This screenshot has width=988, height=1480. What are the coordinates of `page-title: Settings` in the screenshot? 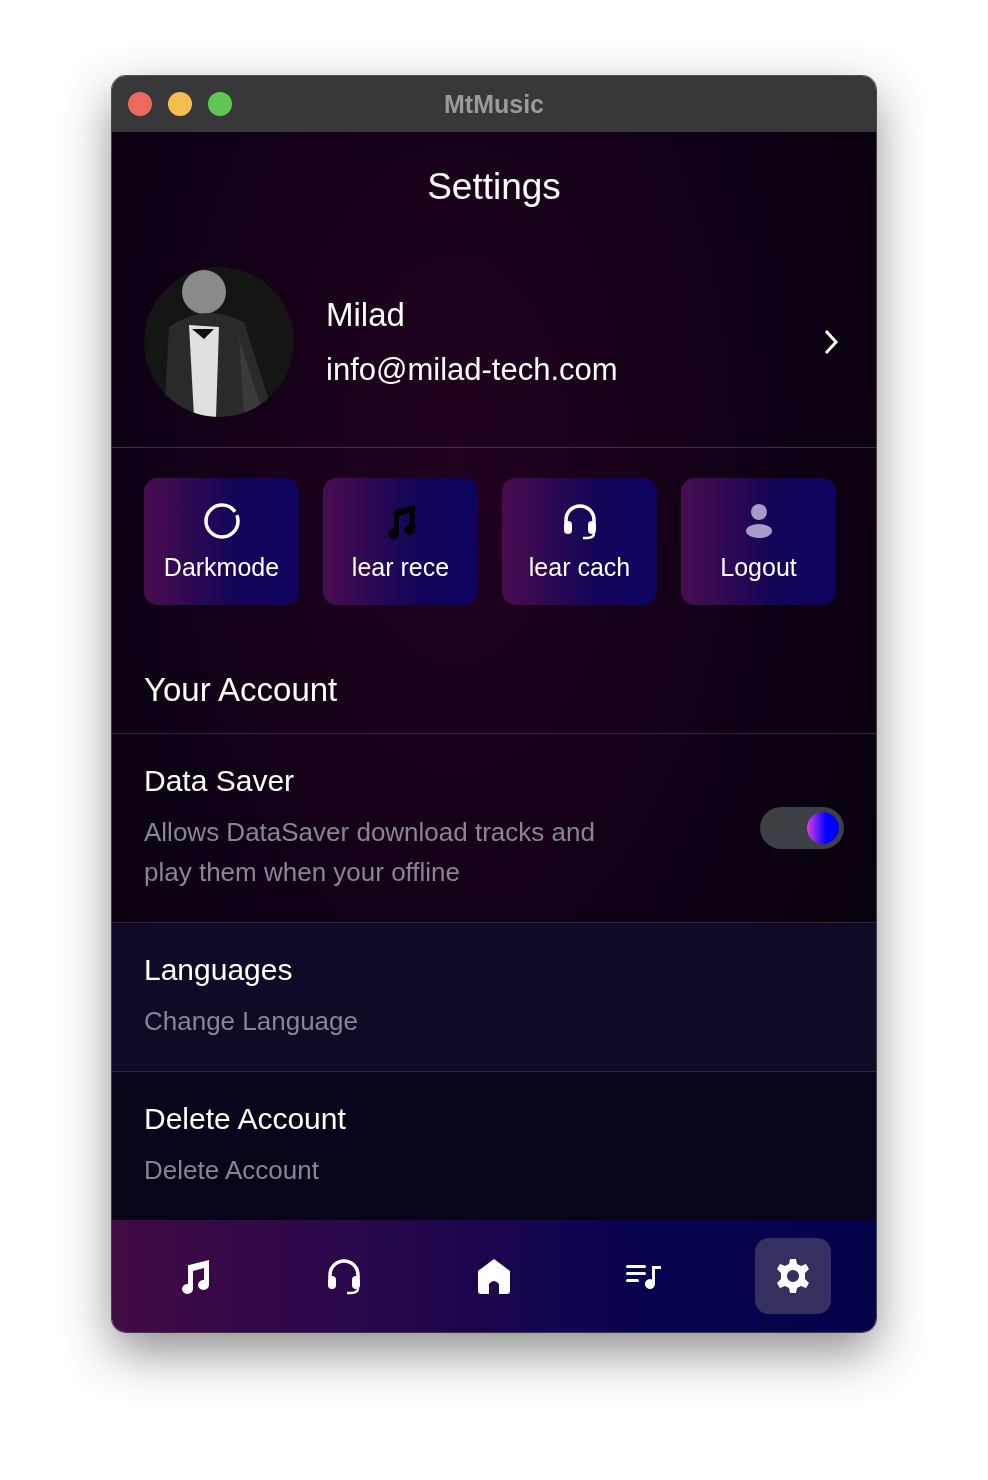 It's located at (494, 186).